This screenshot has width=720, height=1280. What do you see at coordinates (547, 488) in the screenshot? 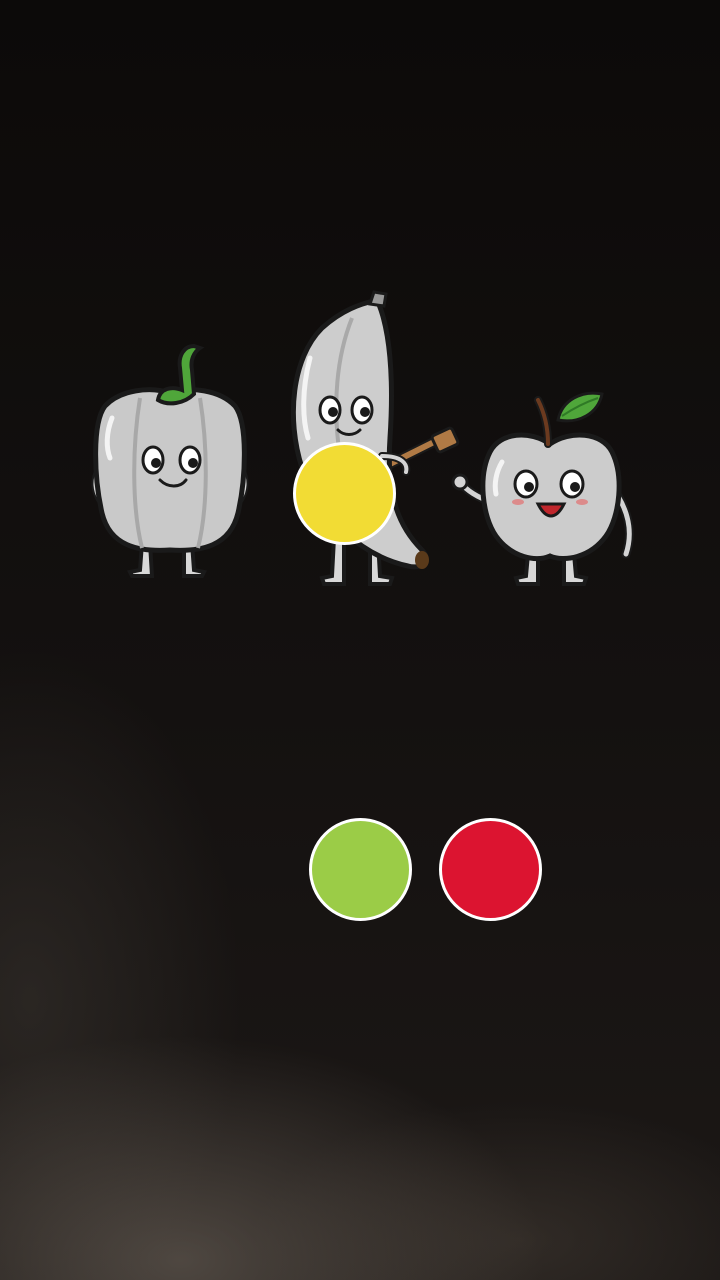
I see `apple-character` at bounding box center [547, 488].